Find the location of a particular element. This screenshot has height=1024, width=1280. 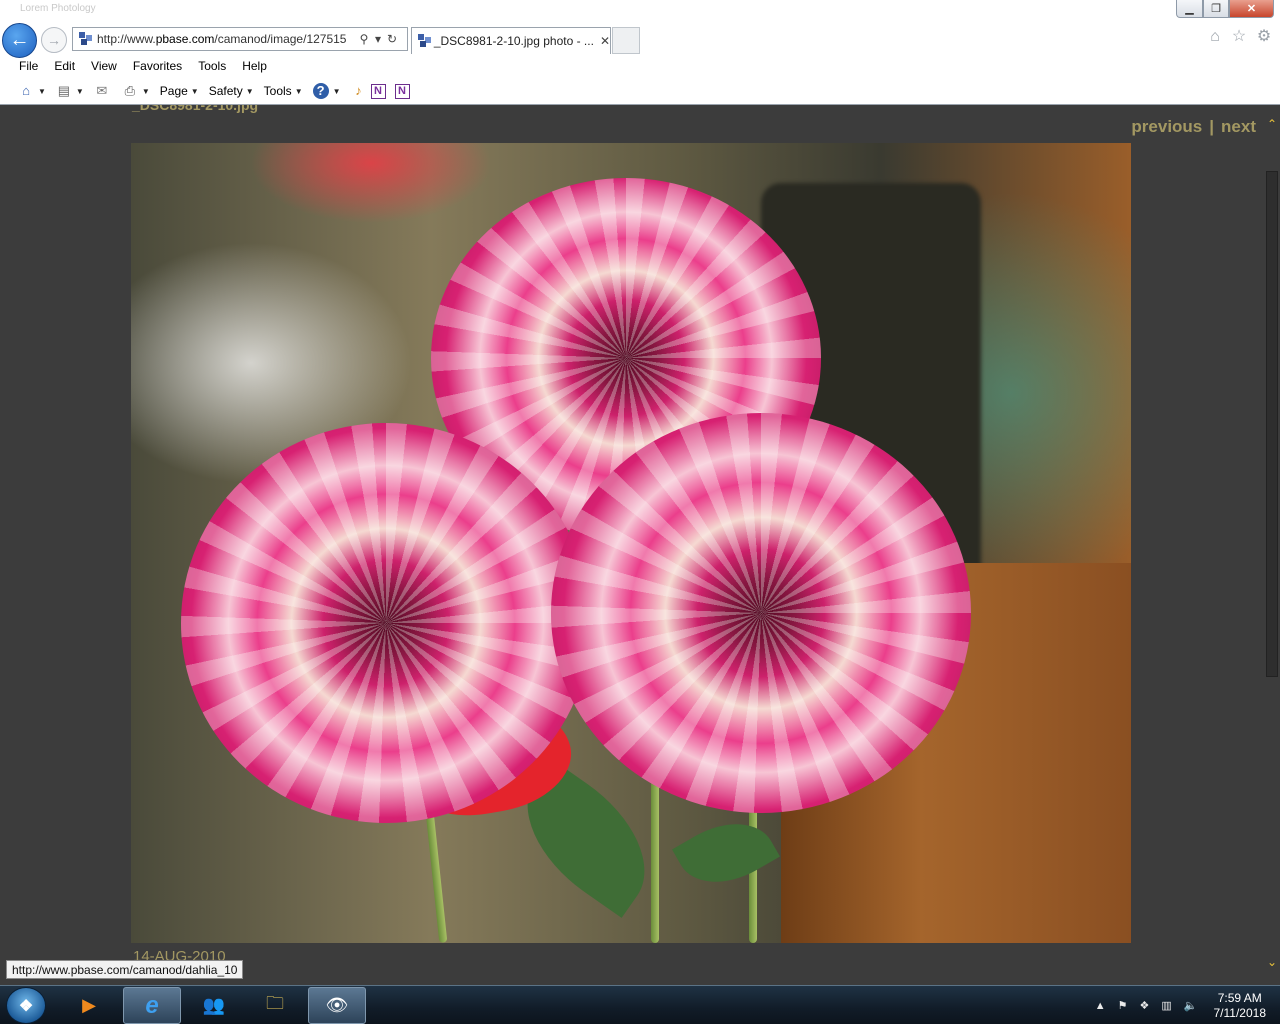

dropbox-icon: ❖ is located at coordinates (1145, 1005).